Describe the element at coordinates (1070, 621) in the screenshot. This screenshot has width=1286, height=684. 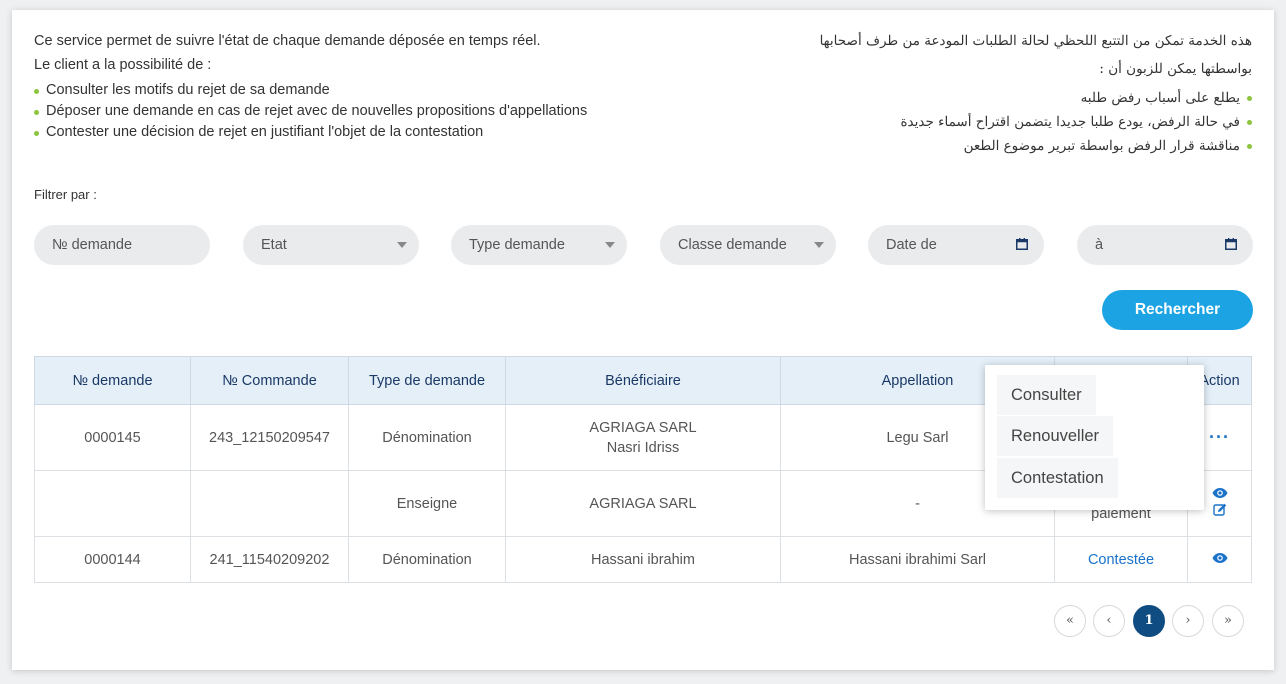
I see `pager-first-button: «` at that location.